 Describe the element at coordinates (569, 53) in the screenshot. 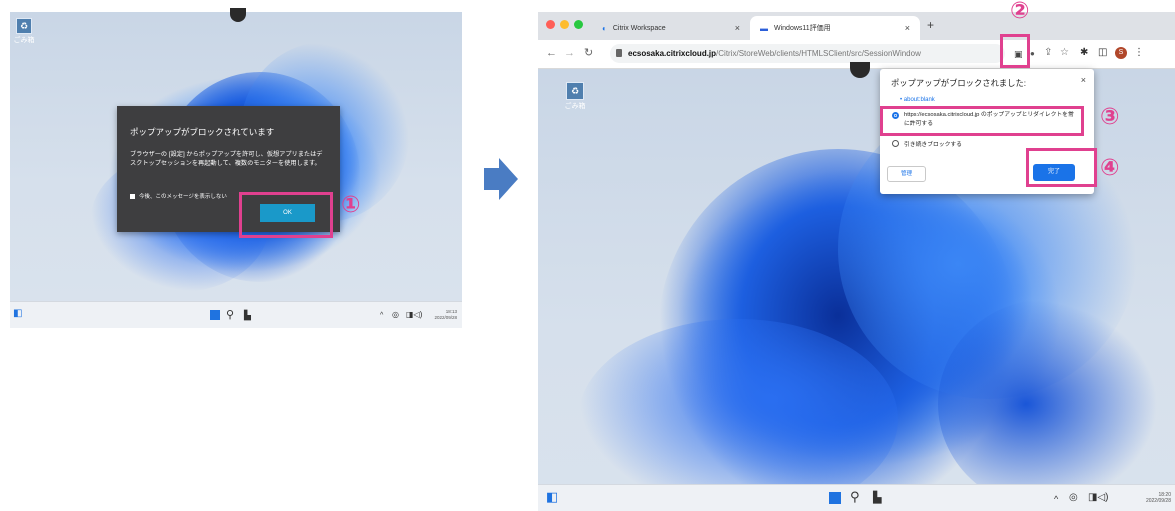

I see `forward-icon: →` at that location.